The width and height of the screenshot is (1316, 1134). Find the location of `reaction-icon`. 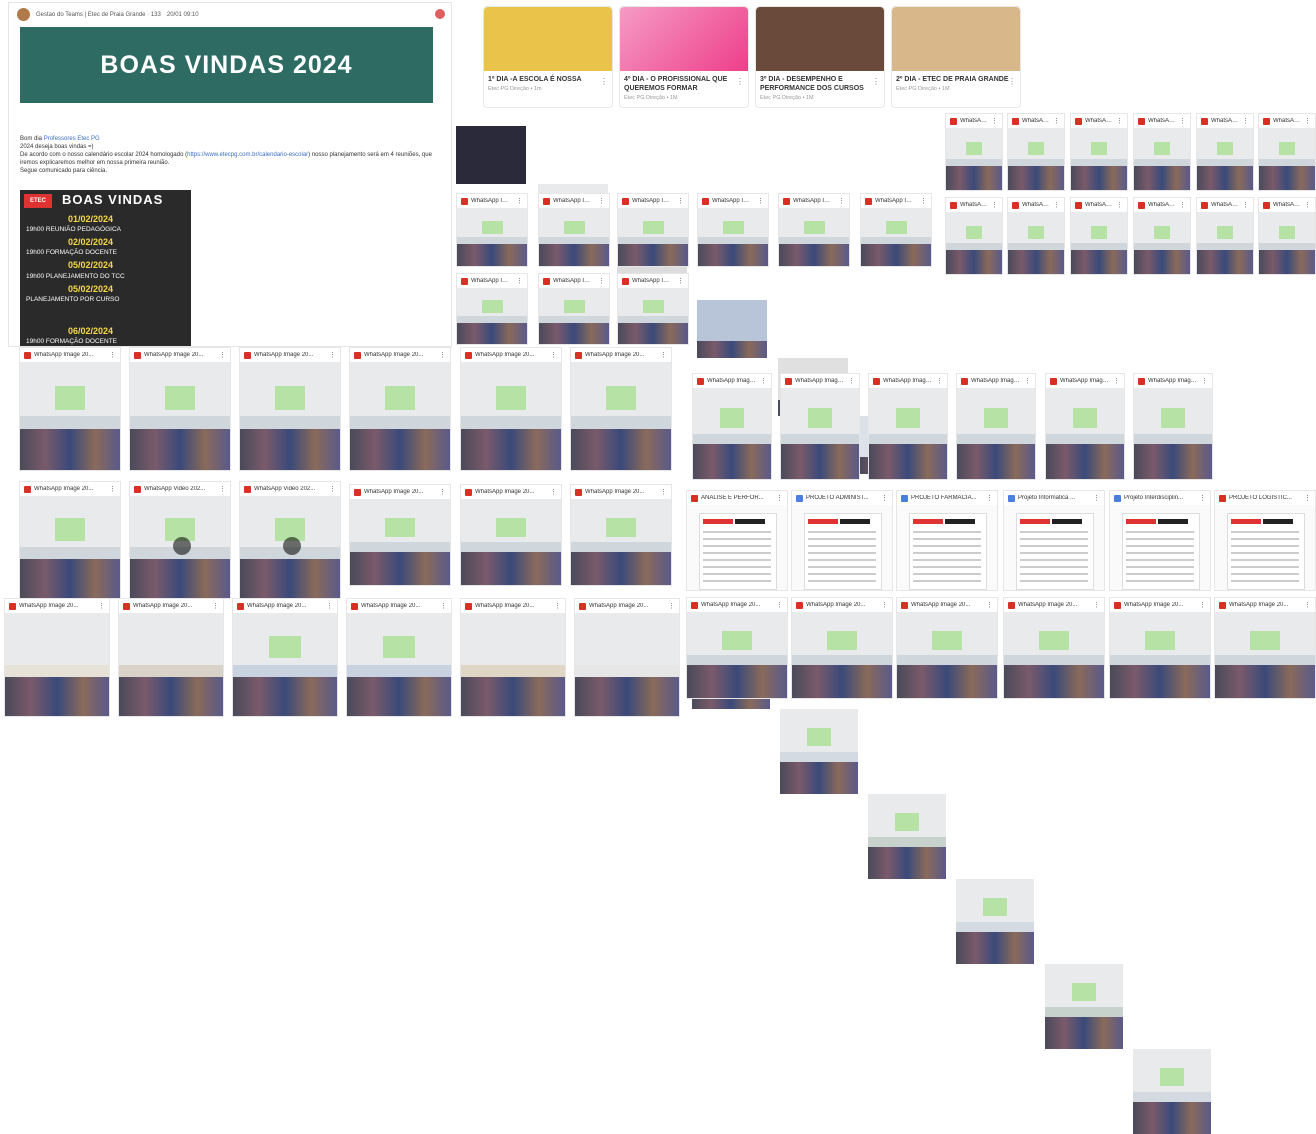

reaction-icon is located at coordinates (440, 14).